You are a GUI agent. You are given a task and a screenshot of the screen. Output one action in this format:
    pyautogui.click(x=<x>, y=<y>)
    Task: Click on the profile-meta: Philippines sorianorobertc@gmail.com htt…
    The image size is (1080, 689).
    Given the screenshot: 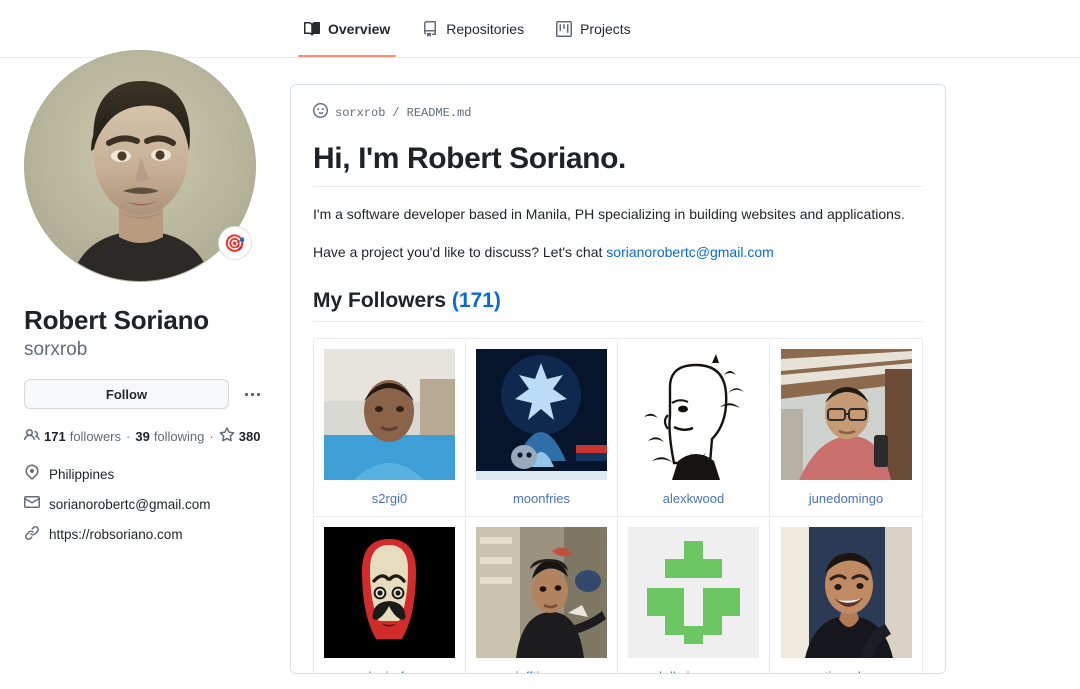 What is the action you would take?
    pyautogui.click(x=148, y=505)
    